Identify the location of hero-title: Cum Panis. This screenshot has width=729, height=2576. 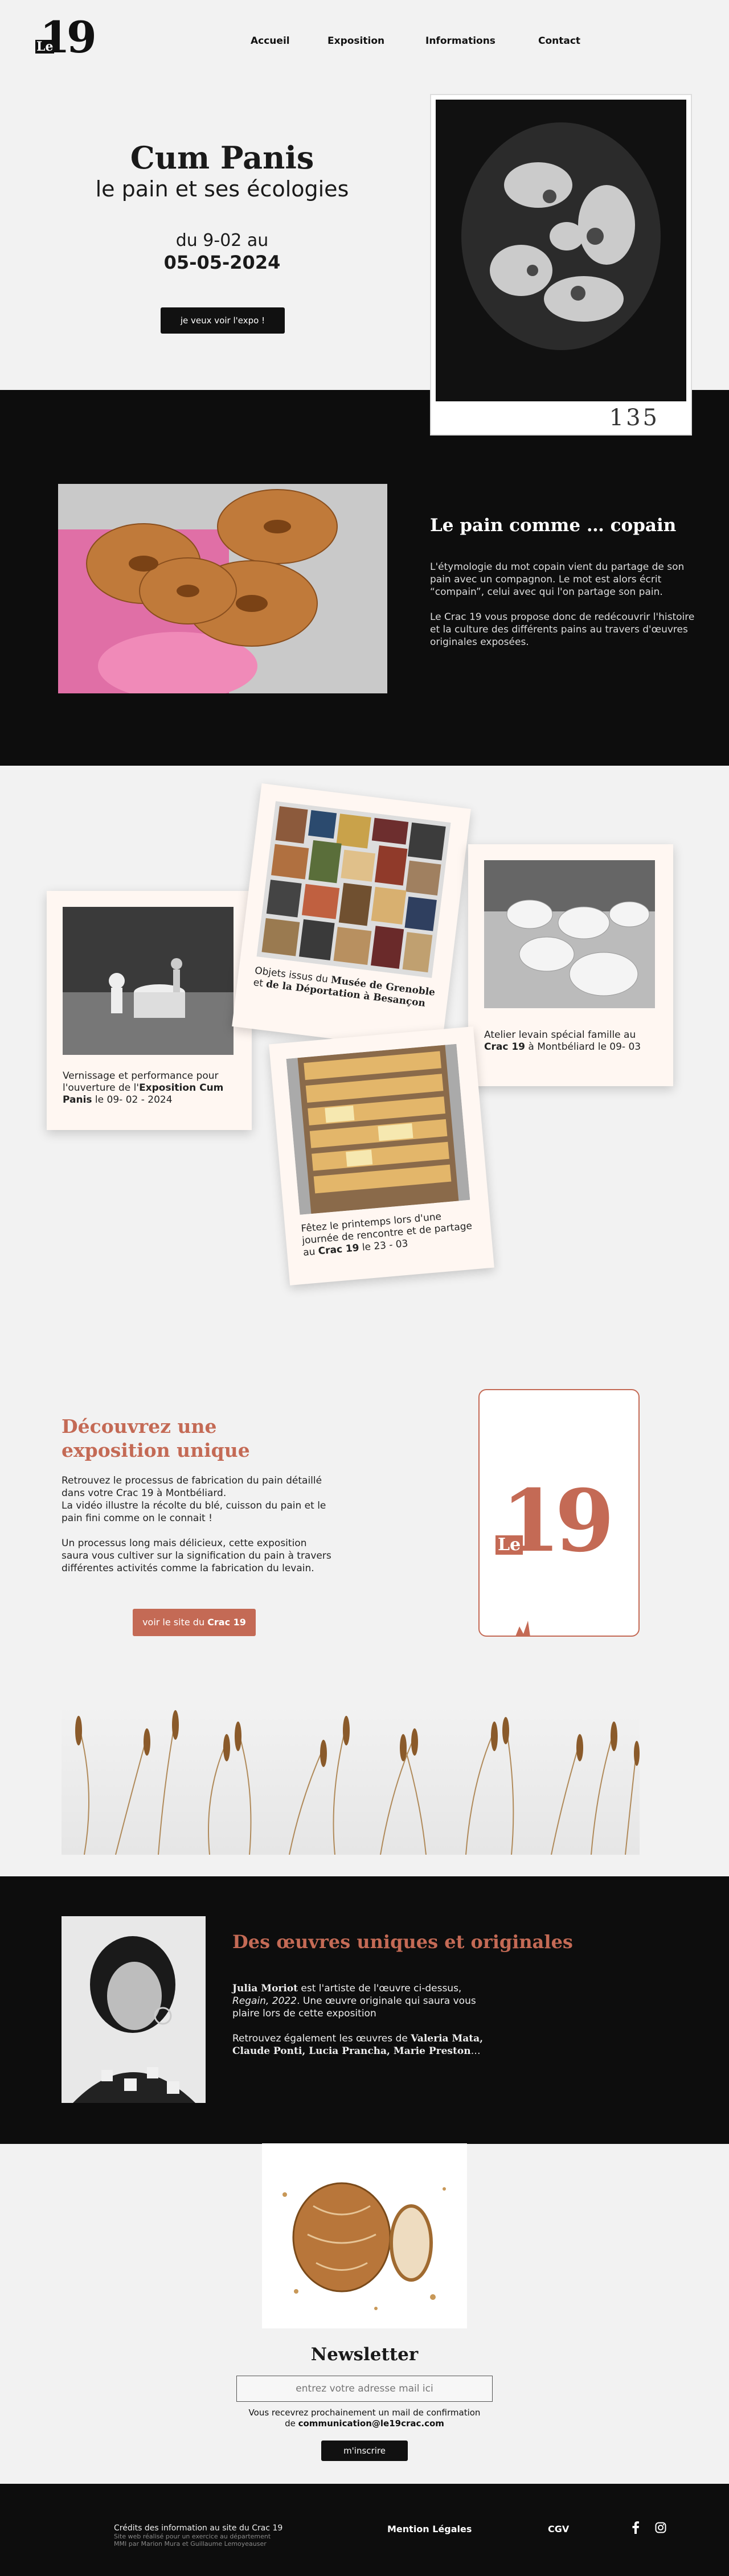
(222, 157).